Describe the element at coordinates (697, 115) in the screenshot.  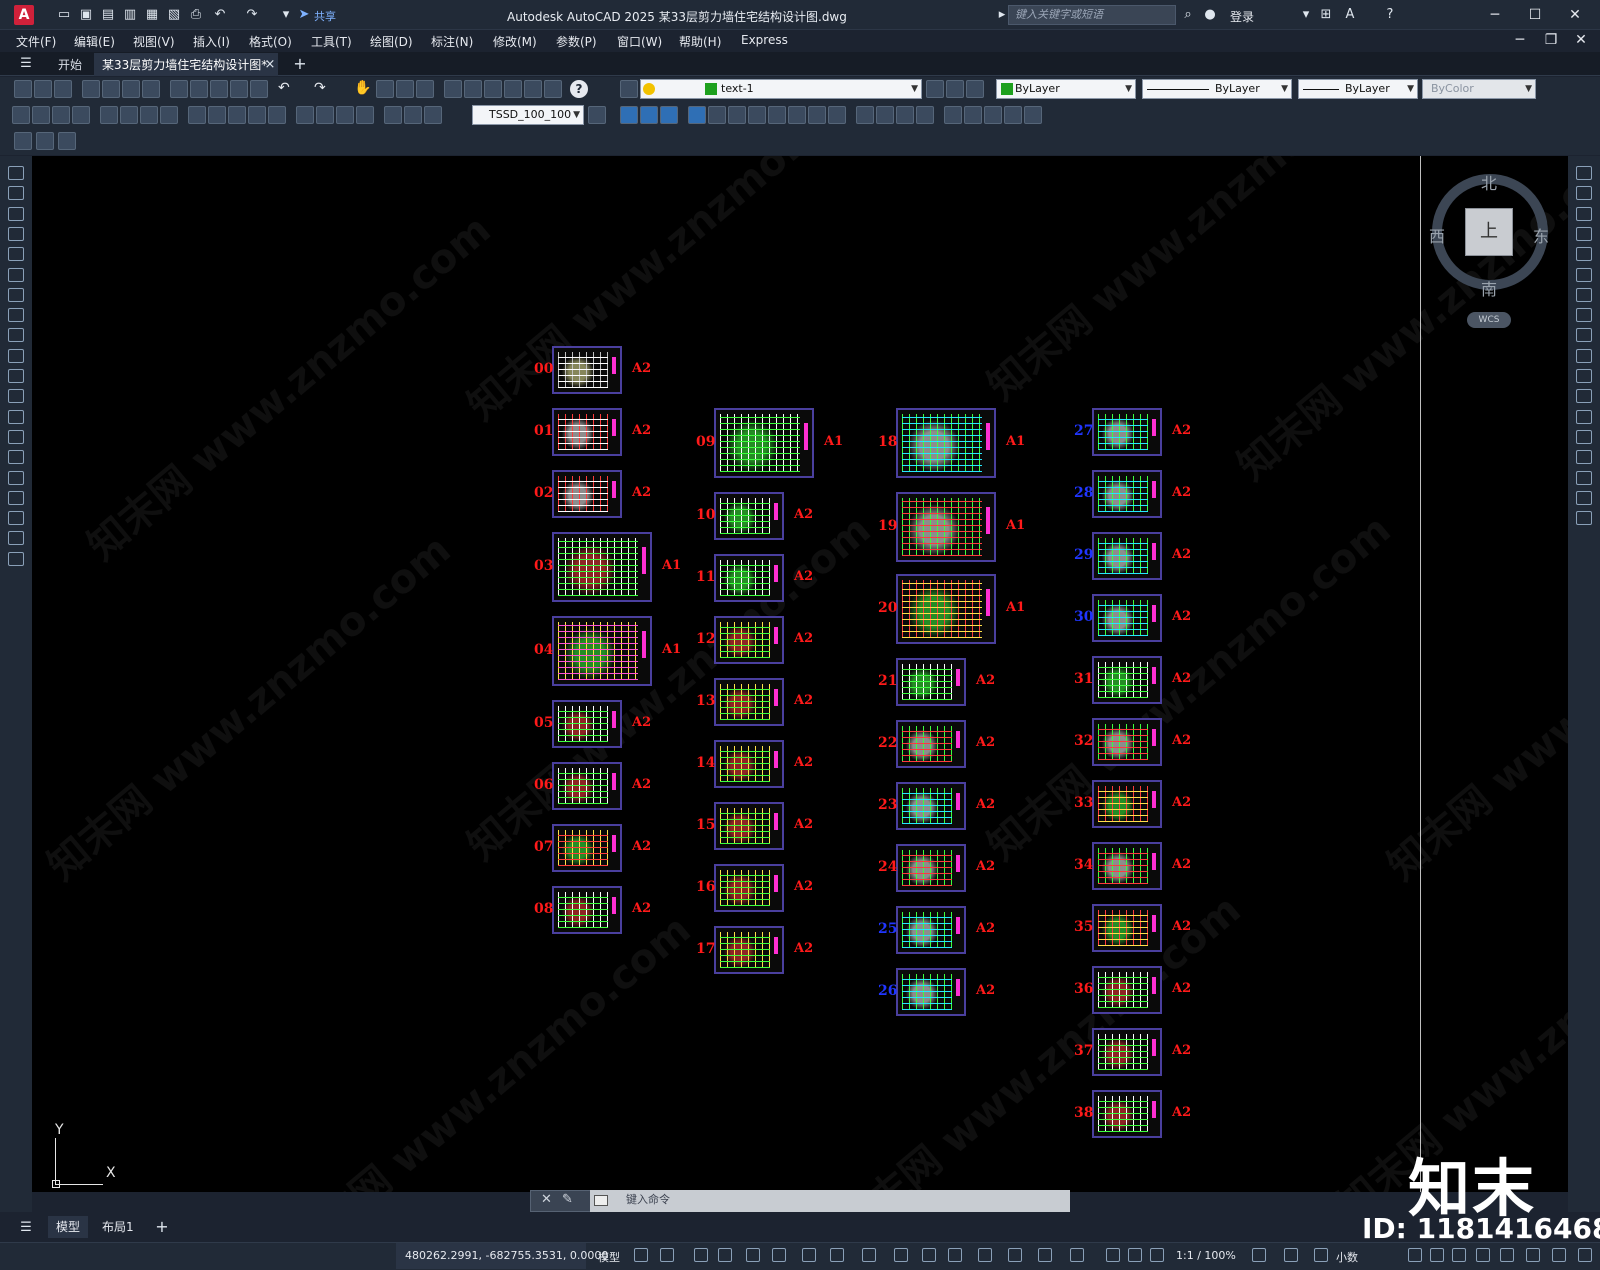
I see `ts-tool-4-icon` at that location.